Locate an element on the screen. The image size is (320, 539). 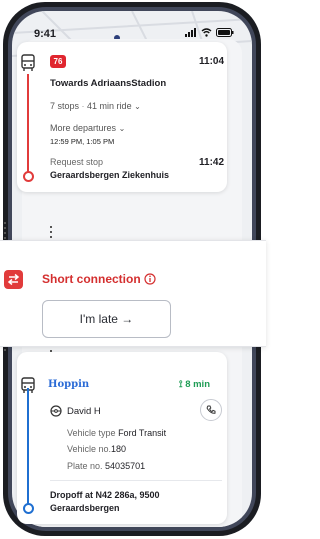
wifi-icon is located at coordinates (206, 32).